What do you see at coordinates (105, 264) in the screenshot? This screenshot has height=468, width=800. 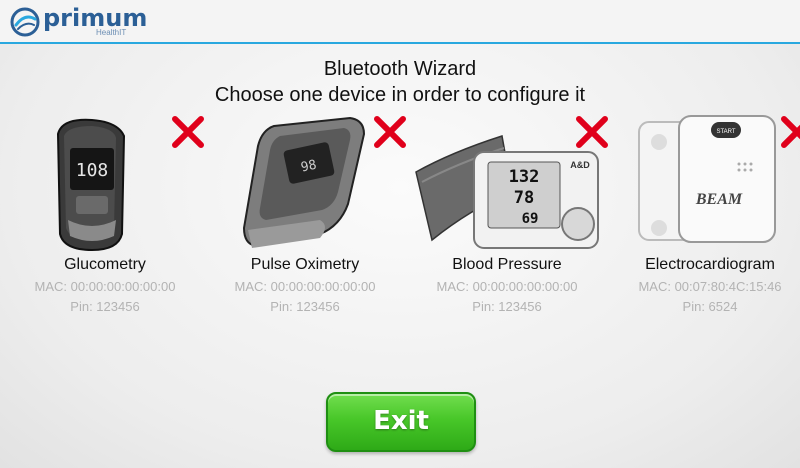 I see `device-name: Glucometry` at bounding box center [105, 264].